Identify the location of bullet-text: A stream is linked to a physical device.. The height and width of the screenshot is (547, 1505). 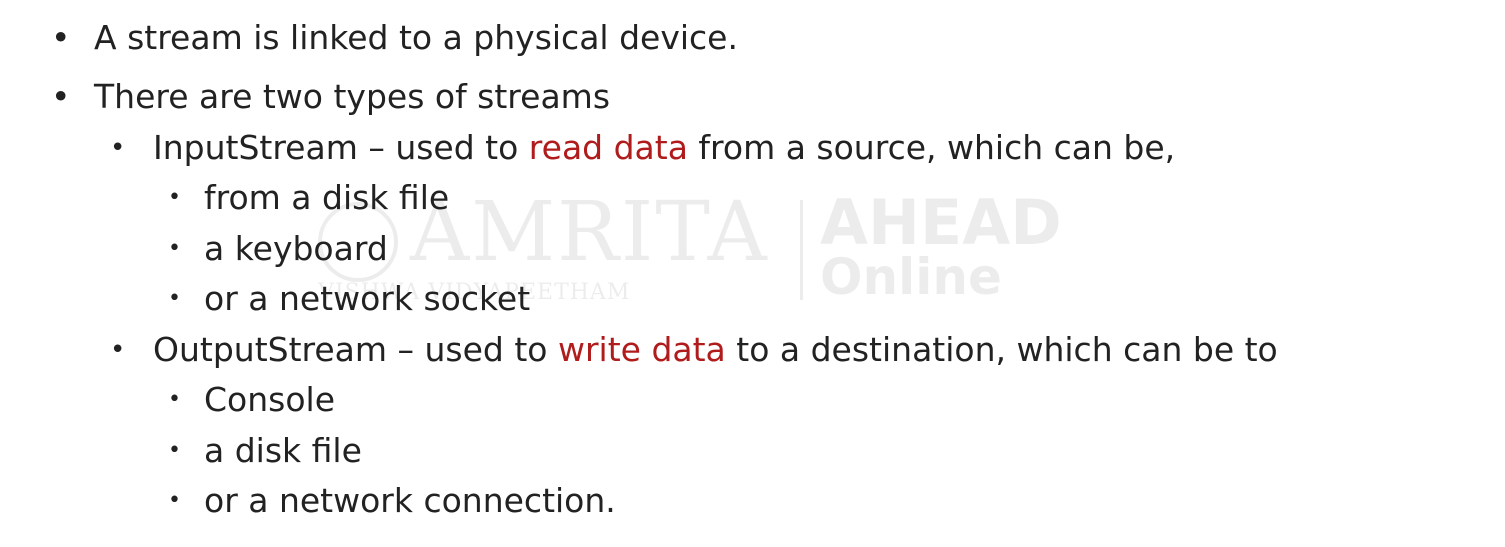
(416, 37).